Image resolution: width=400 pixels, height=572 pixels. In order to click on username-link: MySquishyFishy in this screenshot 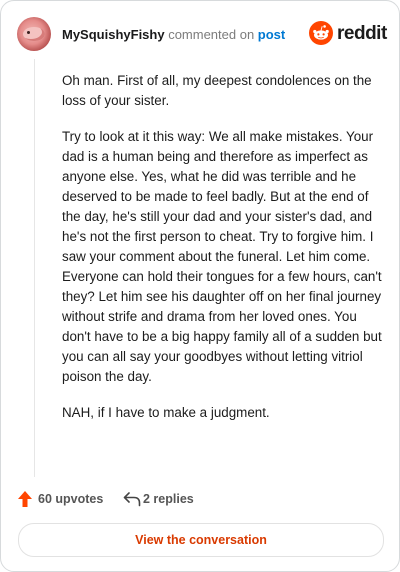, I will do `click(113, 34)`.